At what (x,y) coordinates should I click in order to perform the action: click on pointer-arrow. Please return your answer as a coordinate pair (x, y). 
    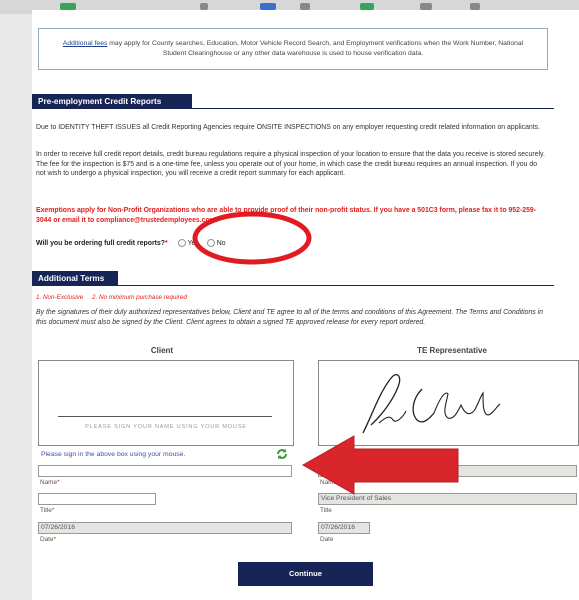
    Looking at the image, I should click on (380, 465).